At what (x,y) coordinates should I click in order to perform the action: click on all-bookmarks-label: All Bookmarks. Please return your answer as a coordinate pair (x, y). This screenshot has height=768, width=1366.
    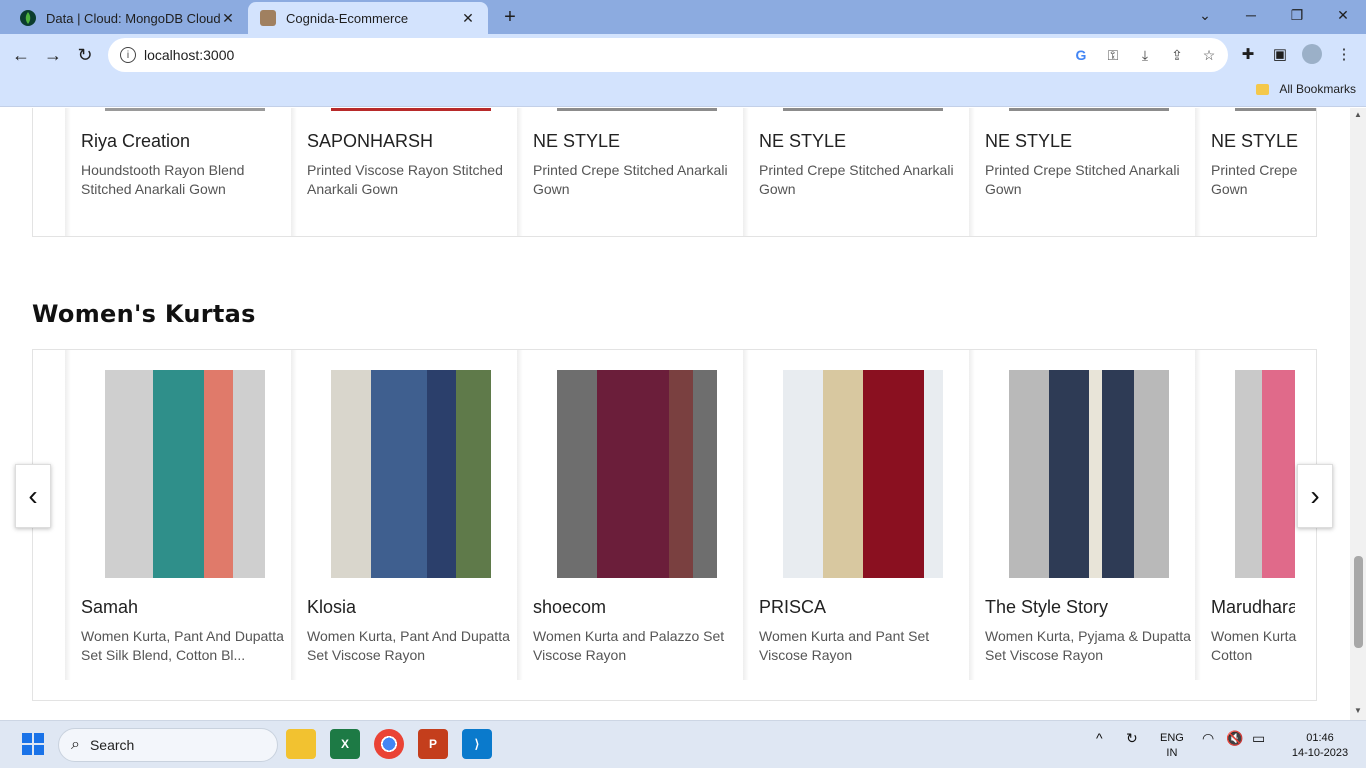
    Looking at the image, I should click on (1317, 89).